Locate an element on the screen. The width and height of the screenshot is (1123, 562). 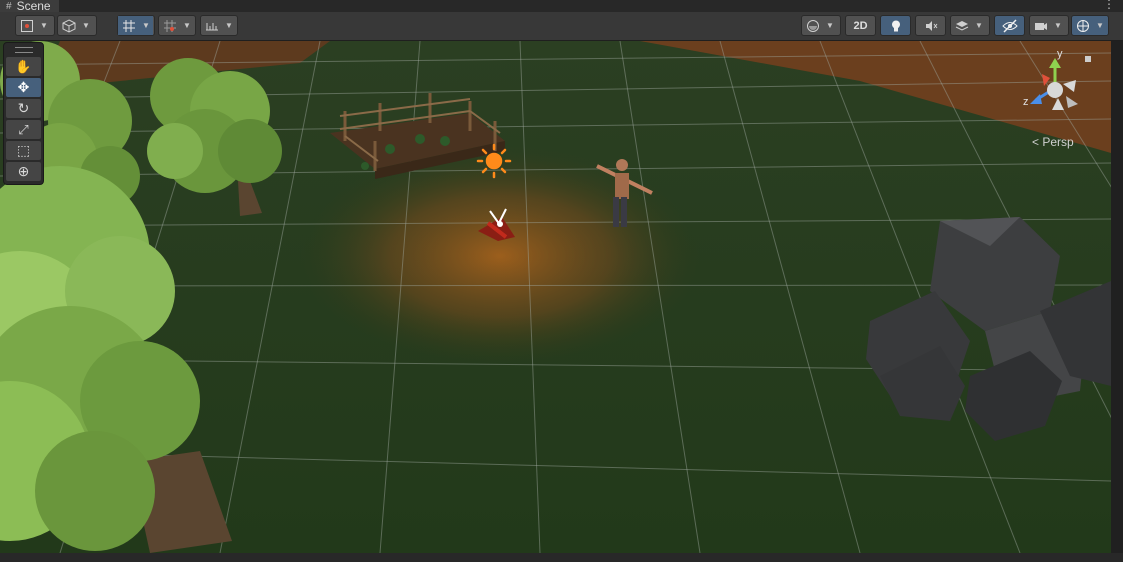
scale-tool-button: ⤢ is located at coordinates (23, 129).